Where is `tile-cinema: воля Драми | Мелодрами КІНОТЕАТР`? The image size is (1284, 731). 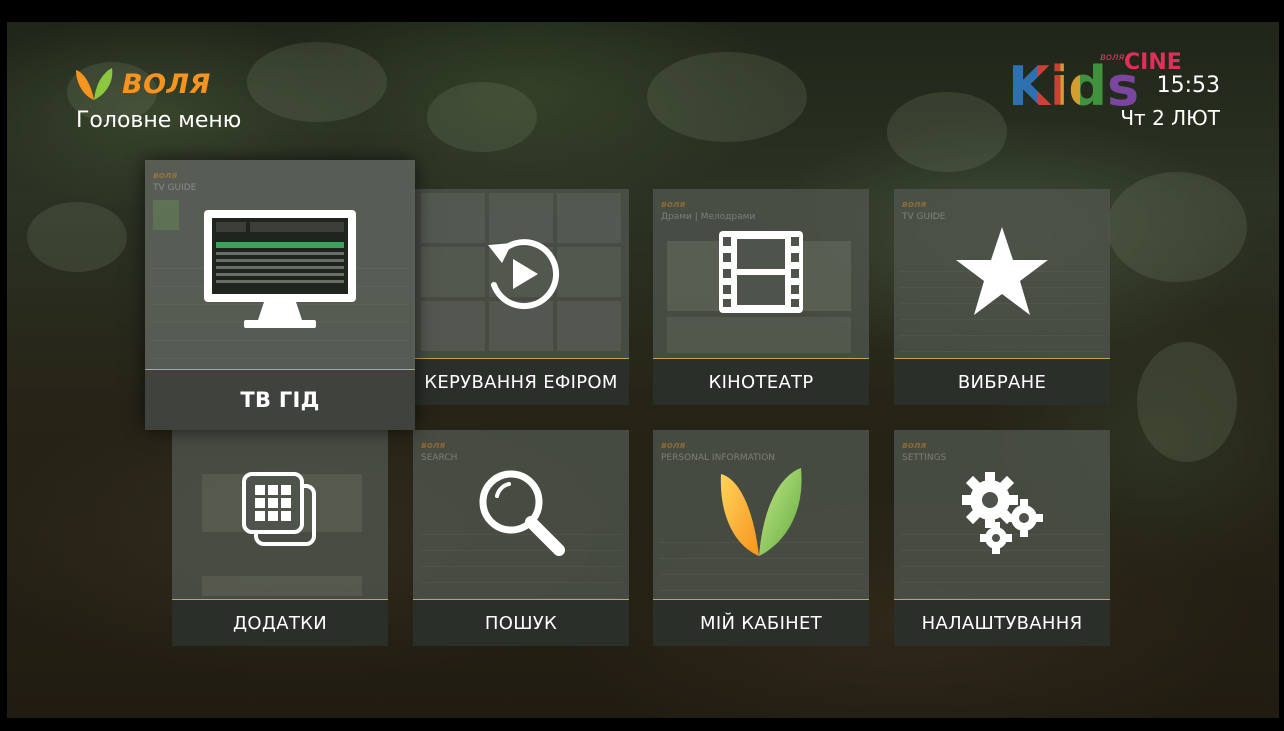
tile-cinema: воля Драми | Мелодрами КІНОТЕАТР is located at coordinates (761, 297).